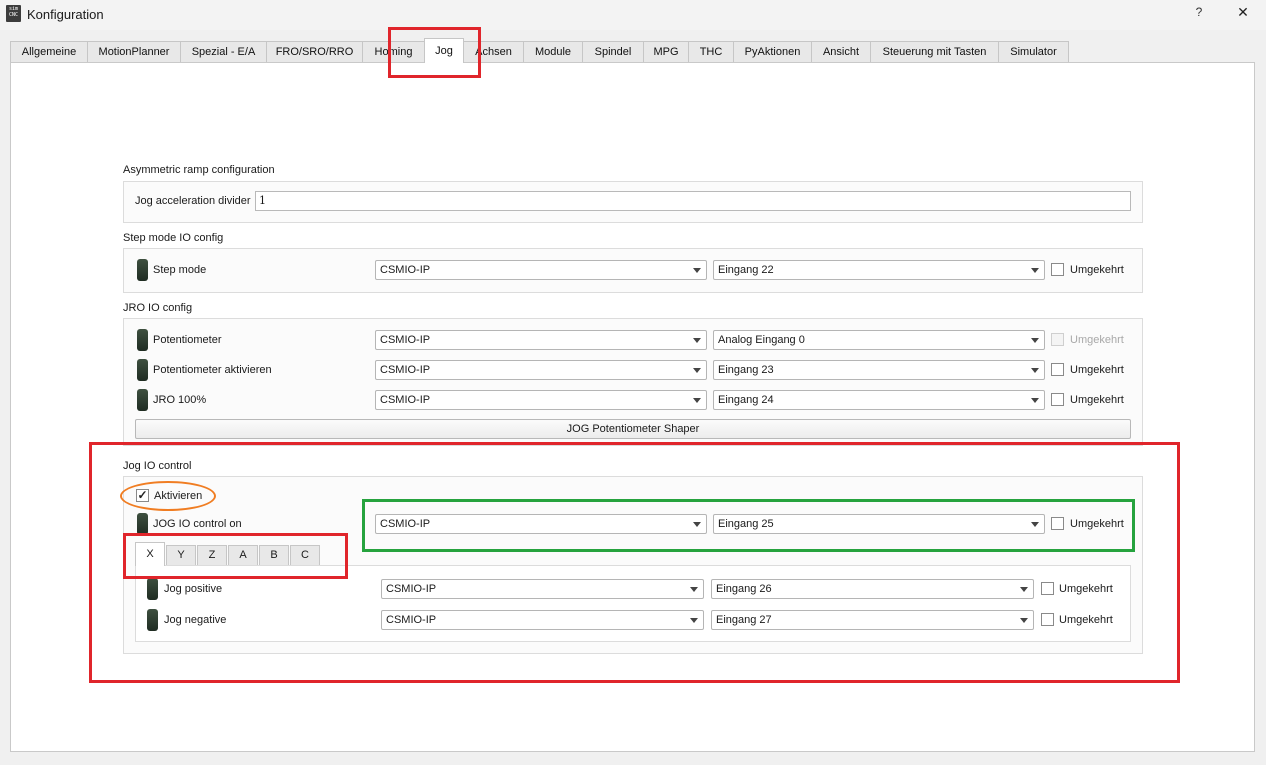 Image resolution: width=1266 pixels, height=765 pixels. Describe the element at coordinates (134, 51) in the screenshot. I see `tab-motionplanner: MotionPlanner` at that location.